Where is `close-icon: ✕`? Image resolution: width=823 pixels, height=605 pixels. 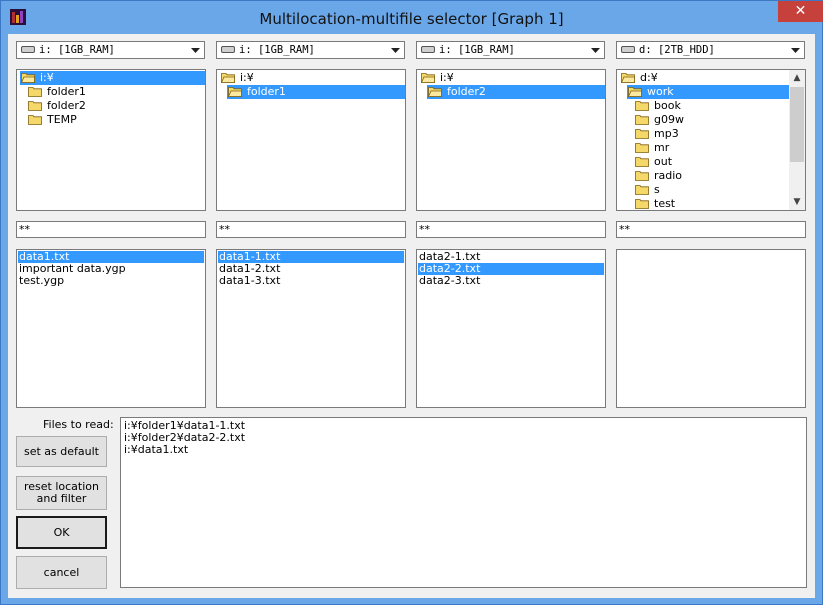
close-icon: ✕ is located at coordinates (800, 11).